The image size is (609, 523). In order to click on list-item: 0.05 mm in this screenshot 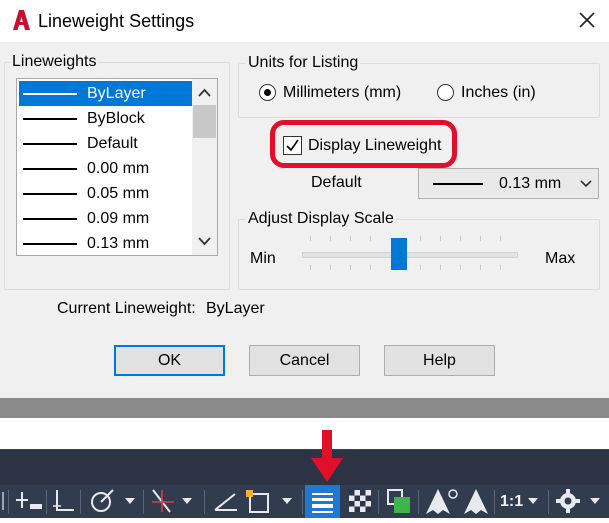, I will do `click(106, 193)`.